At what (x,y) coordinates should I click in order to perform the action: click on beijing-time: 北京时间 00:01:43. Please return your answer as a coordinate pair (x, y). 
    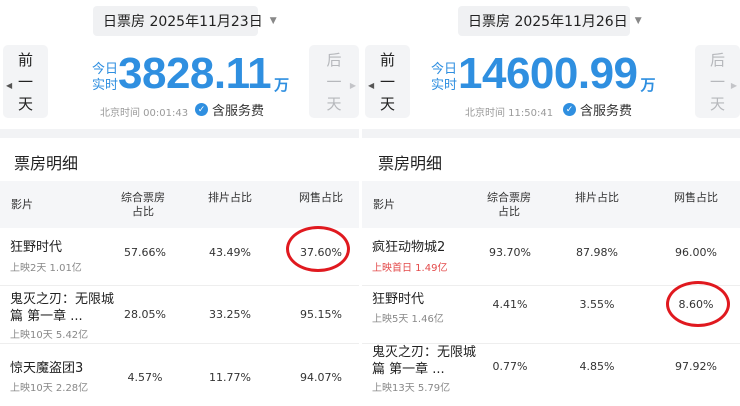
    Looking at the image, I should click on (144, 113).